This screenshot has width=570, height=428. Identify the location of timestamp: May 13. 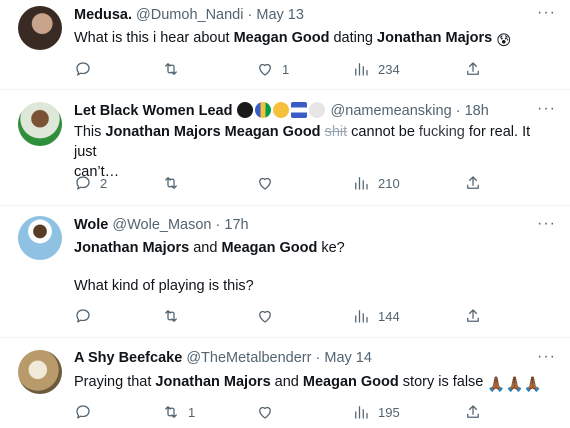
(280, 15).